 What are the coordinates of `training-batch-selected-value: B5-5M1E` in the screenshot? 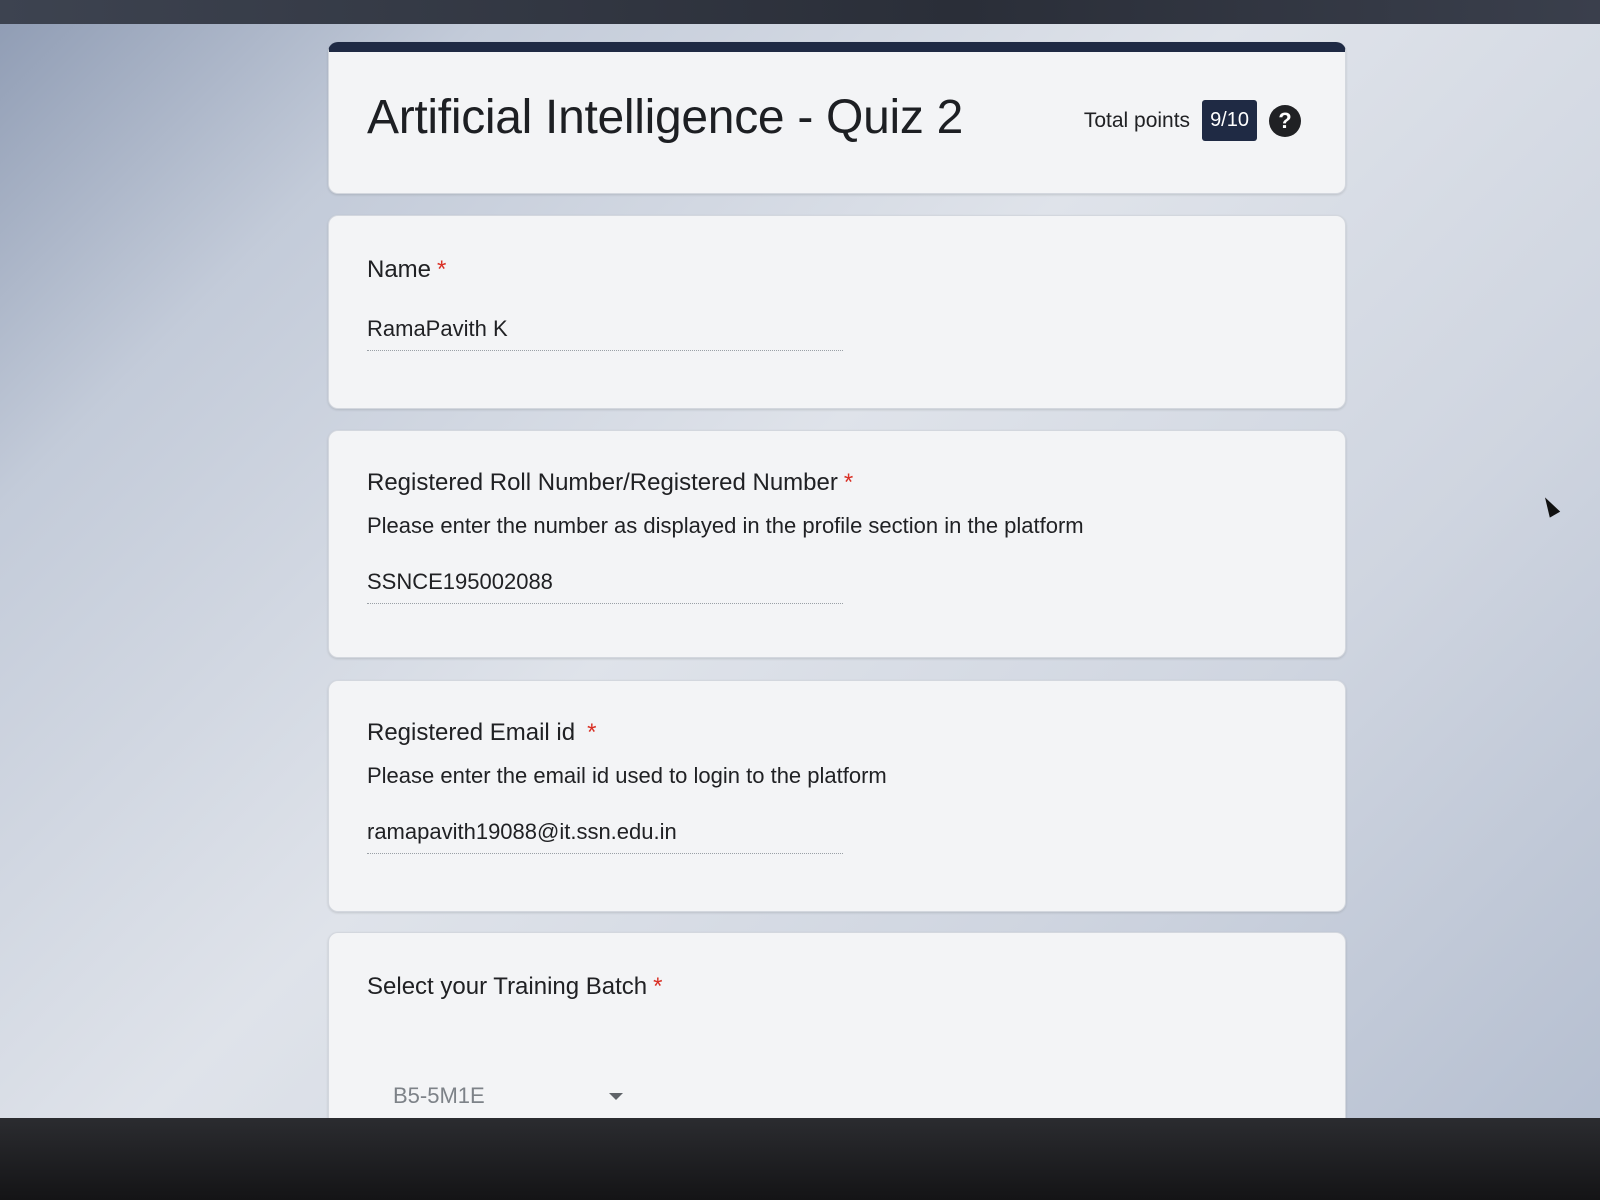 It's located at (439, 1095).